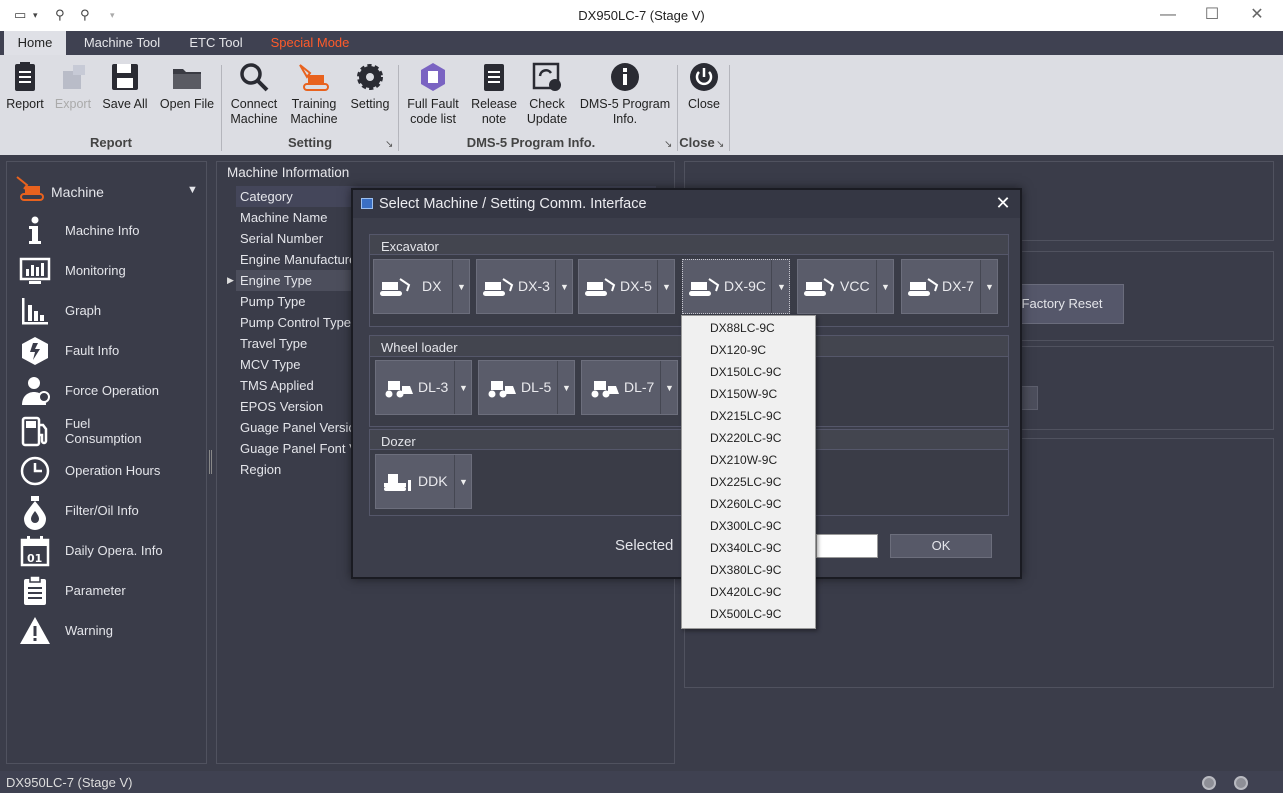 The height and width of the screenshot is (793, 1283). I want to click on excavator-dx7-button: DX-7 ▼, so click(949, 286).